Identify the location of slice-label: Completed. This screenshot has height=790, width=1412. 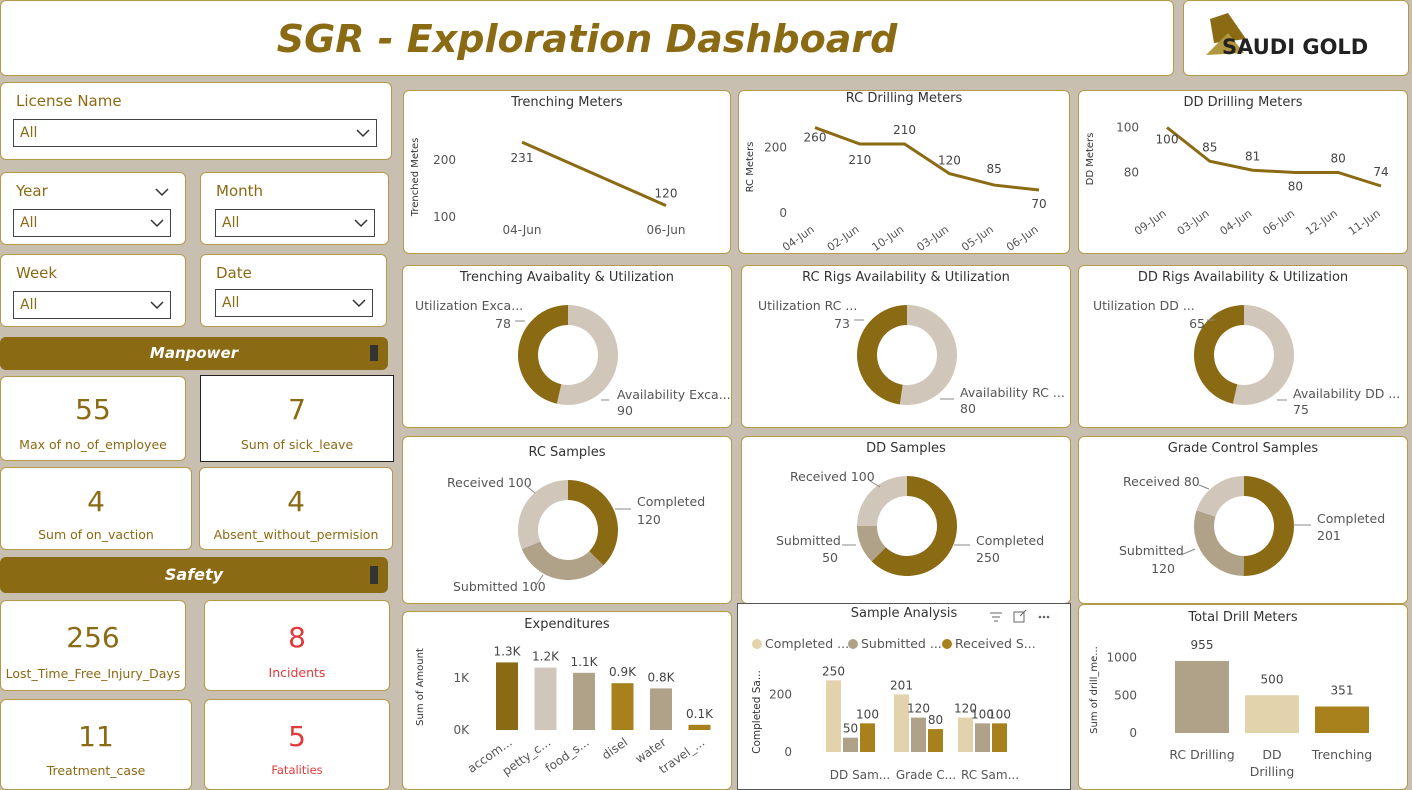
(671, 501).